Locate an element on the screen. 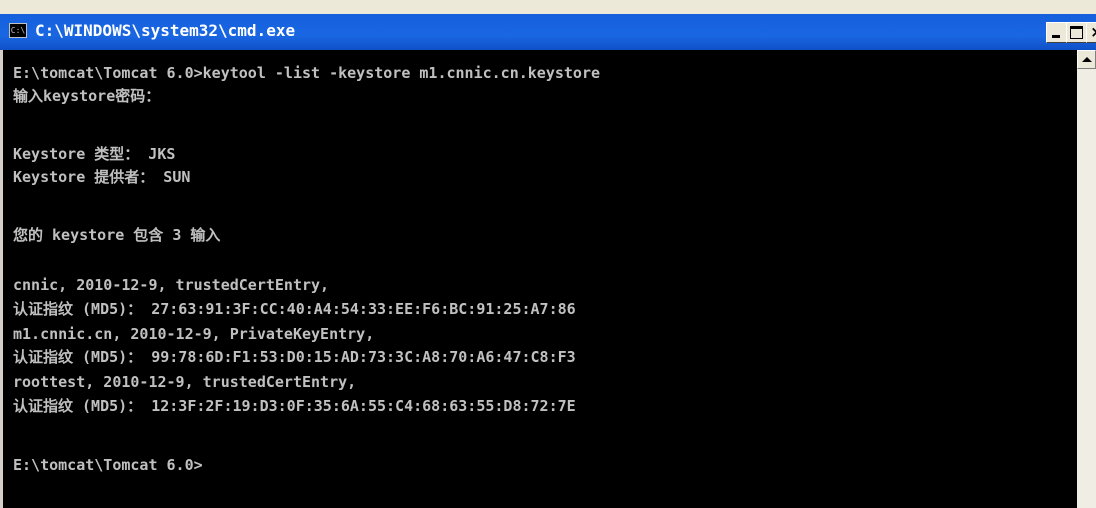  console-line: m1.cnnic.cn, 2010-12-9, PrivateKeyEntry, is located at coordinates (194, 334).